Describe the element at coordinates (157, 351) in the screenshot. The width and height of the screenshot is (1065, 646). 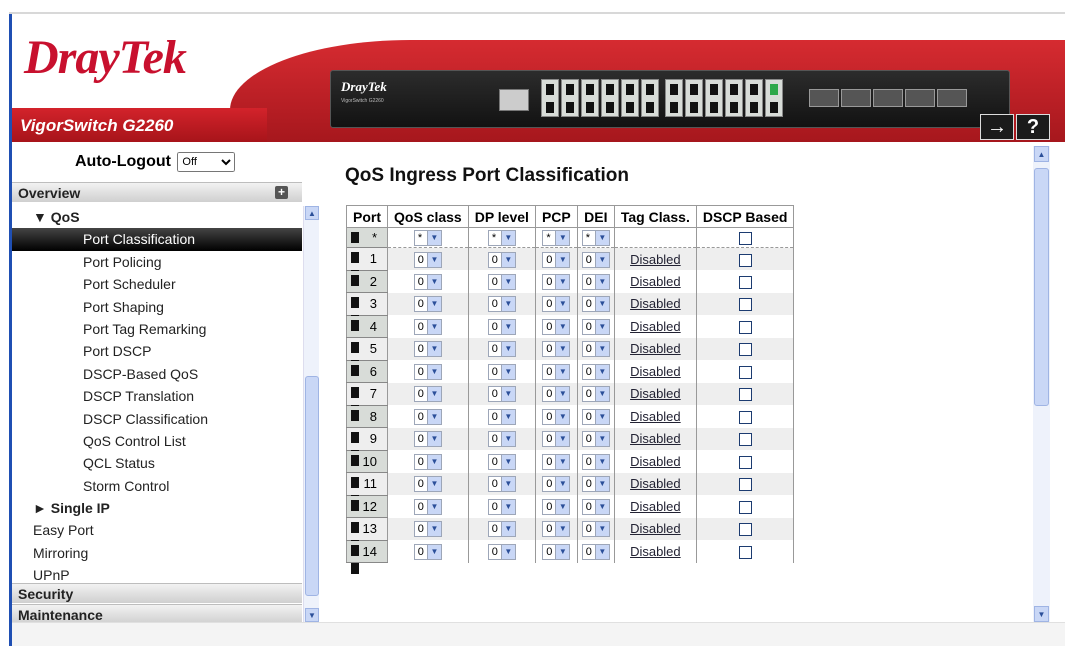
I see `nav-item: Port DSCP` at that location.